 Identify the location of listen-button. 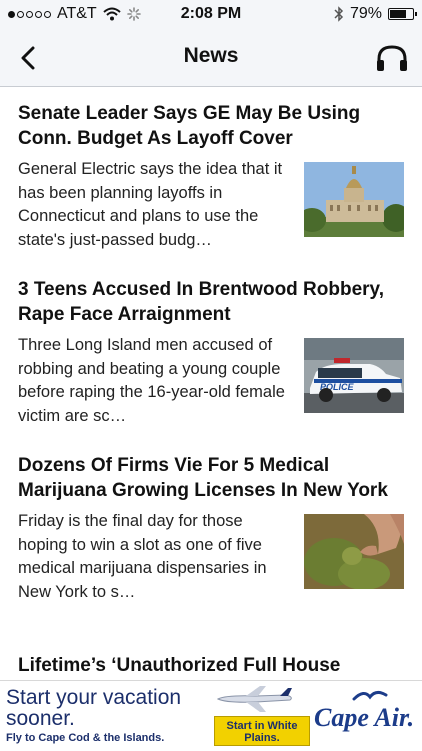
(392, 58).